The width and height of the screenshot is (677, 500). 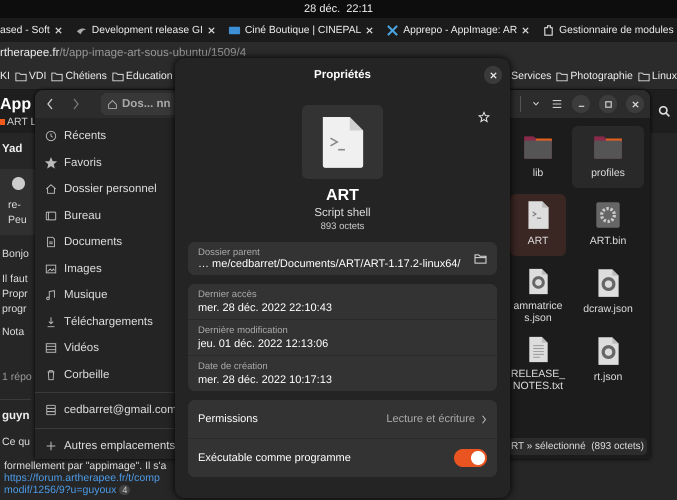 What do you see at coordinates (5, 76) in the screenshot?
I see `bookmark: KI` at bounding box center [5, 76].